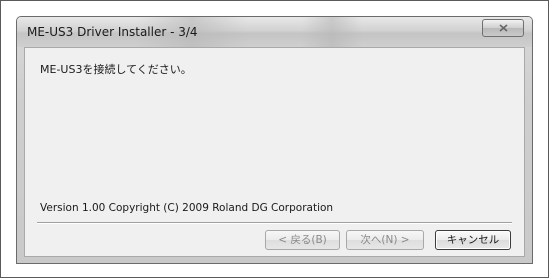 The width and height of the screenshot is (549, 278). I want to click on close-button, so click(503, 28).